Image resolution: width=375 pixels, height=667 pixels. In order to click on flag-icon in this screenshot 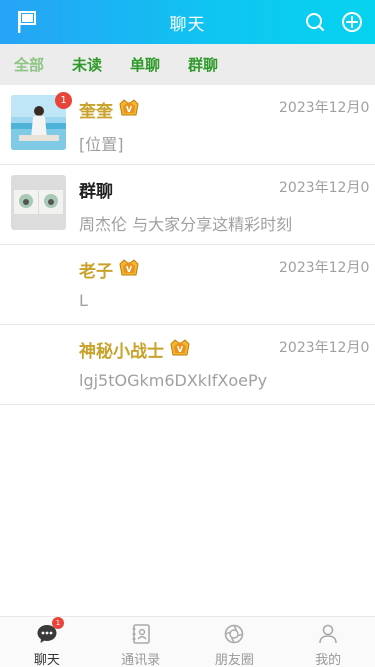, I will do `click(27, 22)`.